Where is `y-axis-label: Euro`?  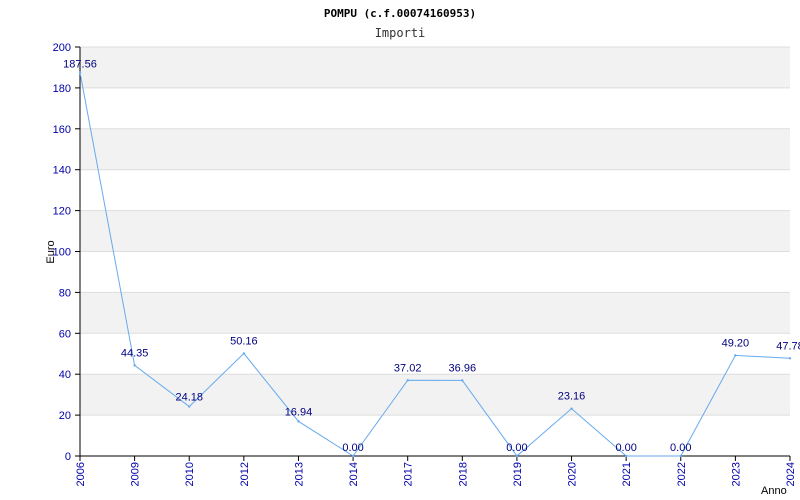
y-axis-label: Euro is located at coordinates (51, 251).